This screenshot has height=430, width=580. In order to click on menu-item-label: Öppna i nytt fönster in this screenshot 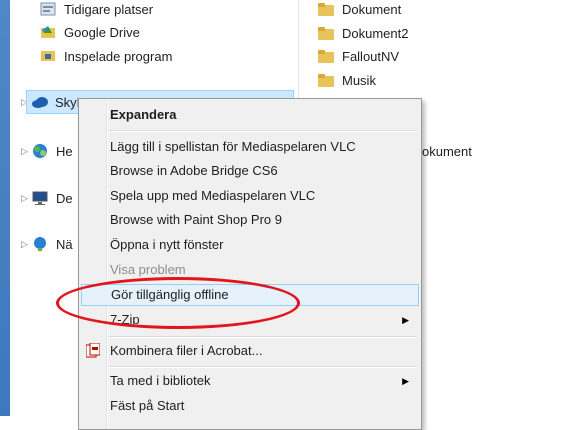, I will do `click(167, 244)`.